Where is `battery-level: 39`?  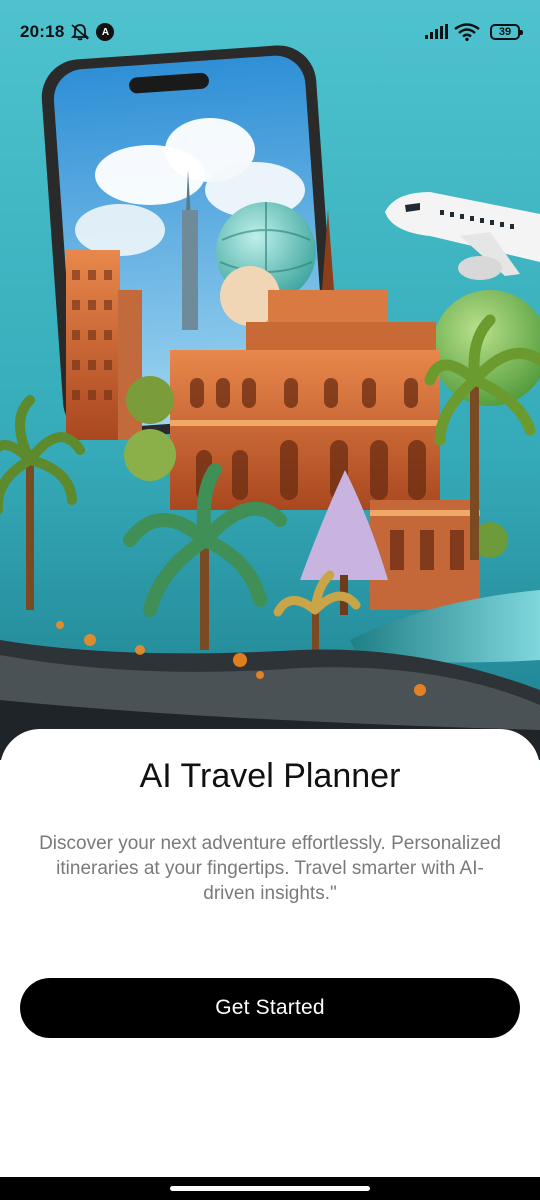
battery-level: 39 is located at coordinates (505, 32).